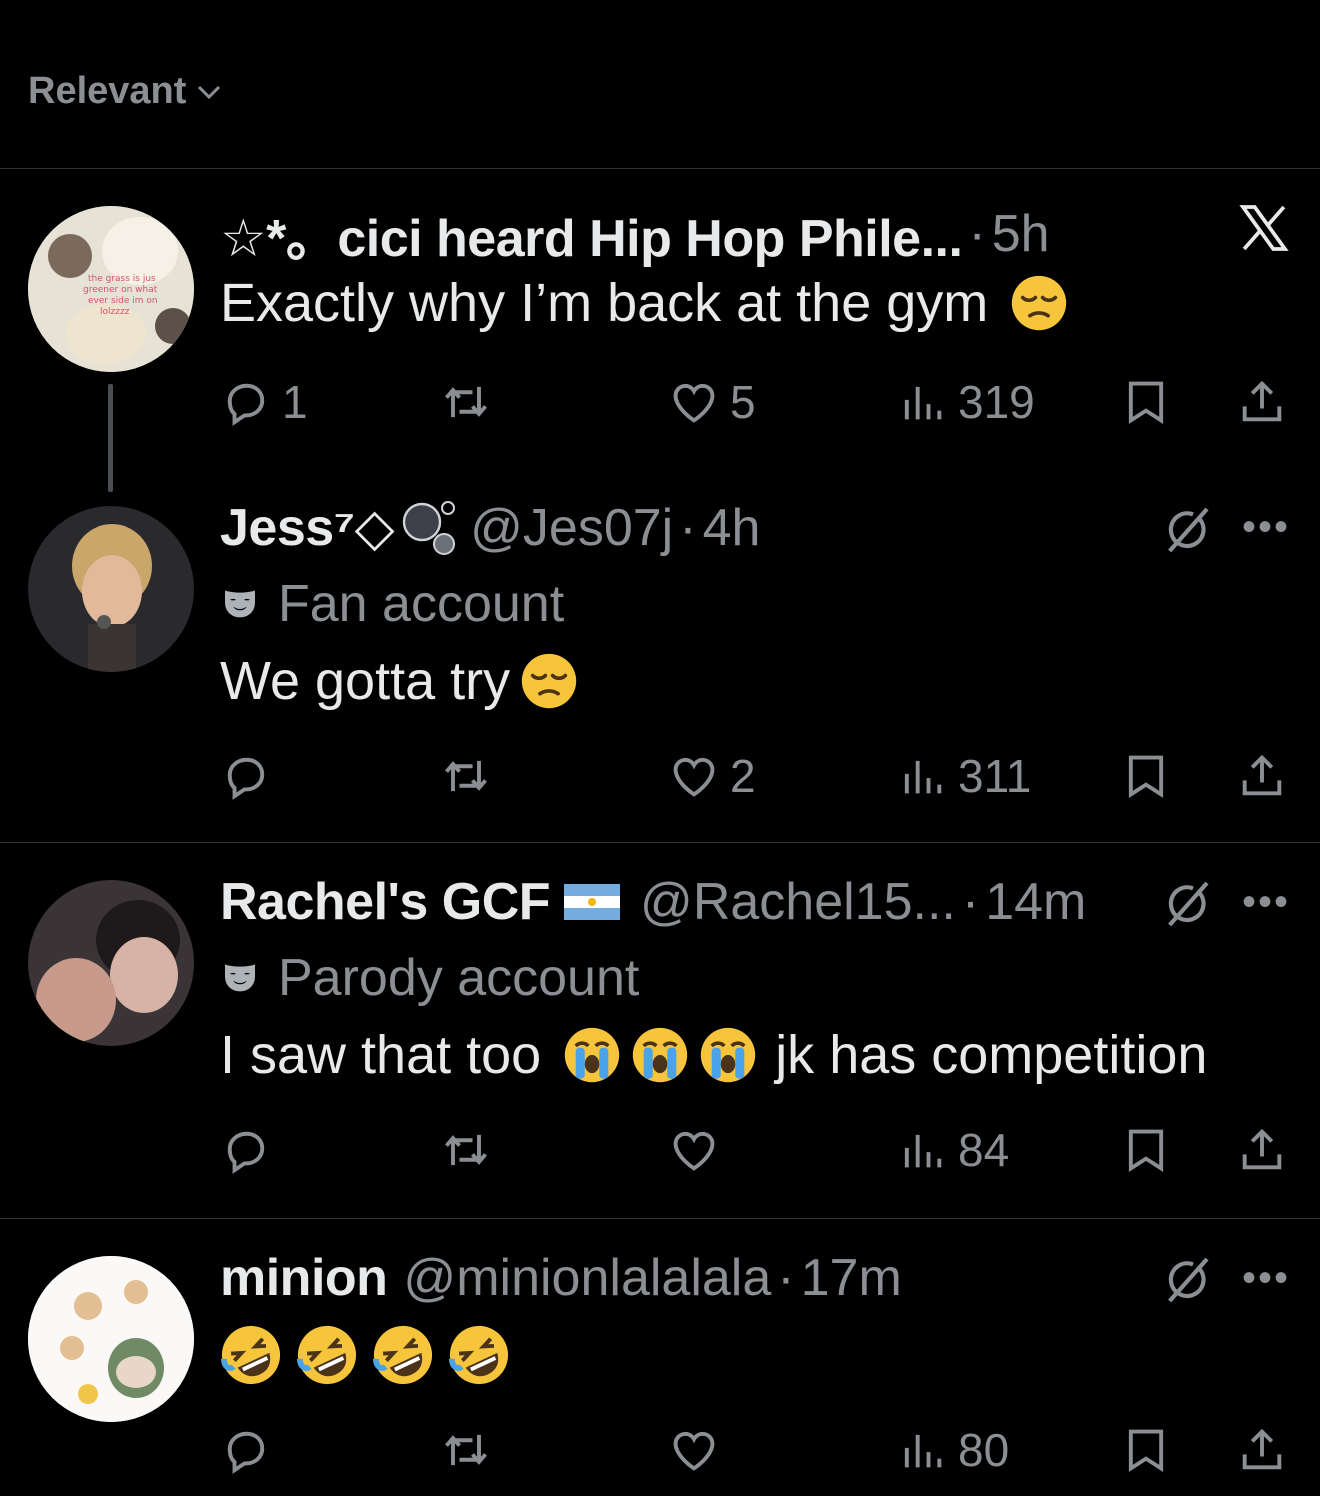 The width and height of the screenshot is (1320, 1496). I want to click on timestamp: 4h, so click(732, 528).